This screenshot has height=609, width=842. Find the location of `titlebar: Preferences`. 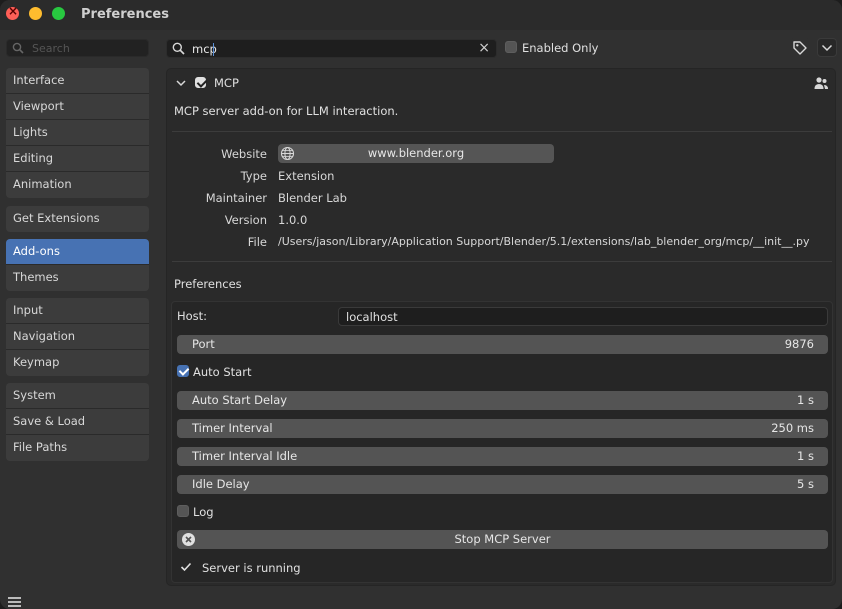

titlebar: Preferences is located at coordinates (421, 15).